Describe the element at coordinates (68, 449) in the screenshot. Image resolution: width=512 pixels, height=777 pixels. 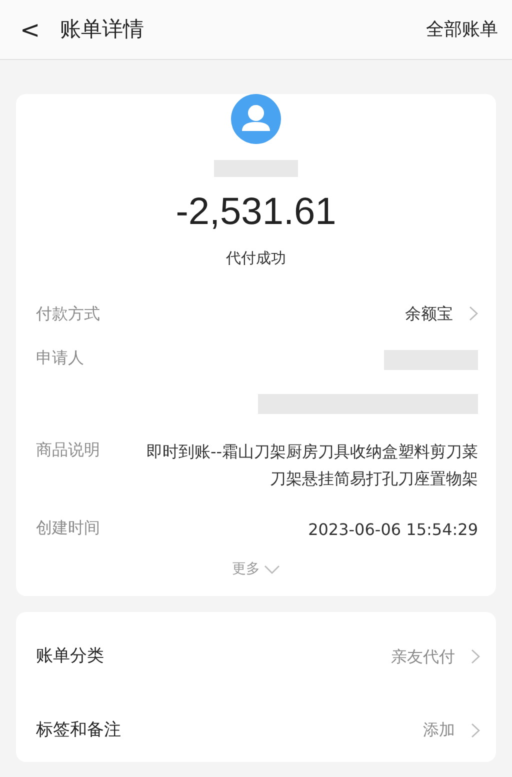
I see `detail-label: 商品说明` at that location.